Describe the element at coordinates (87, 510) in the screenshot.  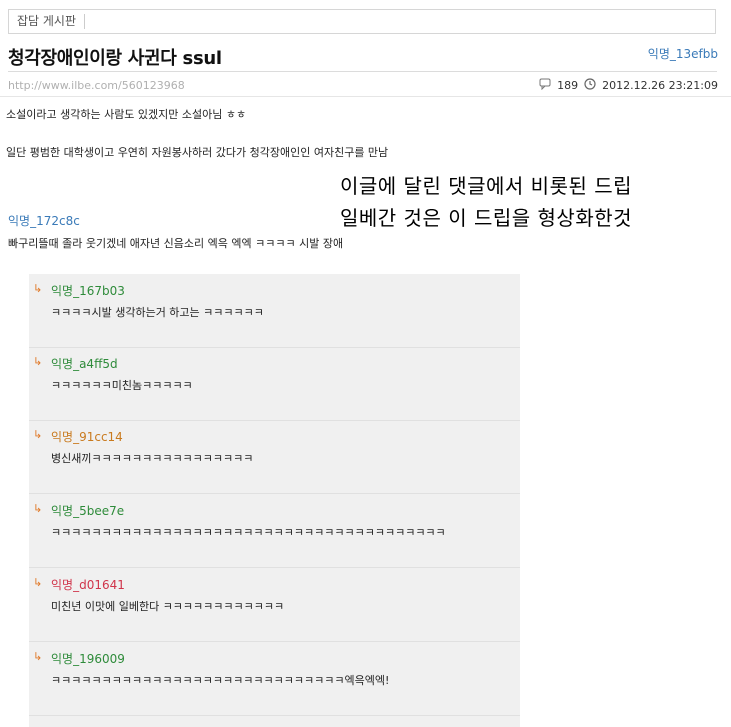
I see `reply-author: 익명_5bee7e` at that location.